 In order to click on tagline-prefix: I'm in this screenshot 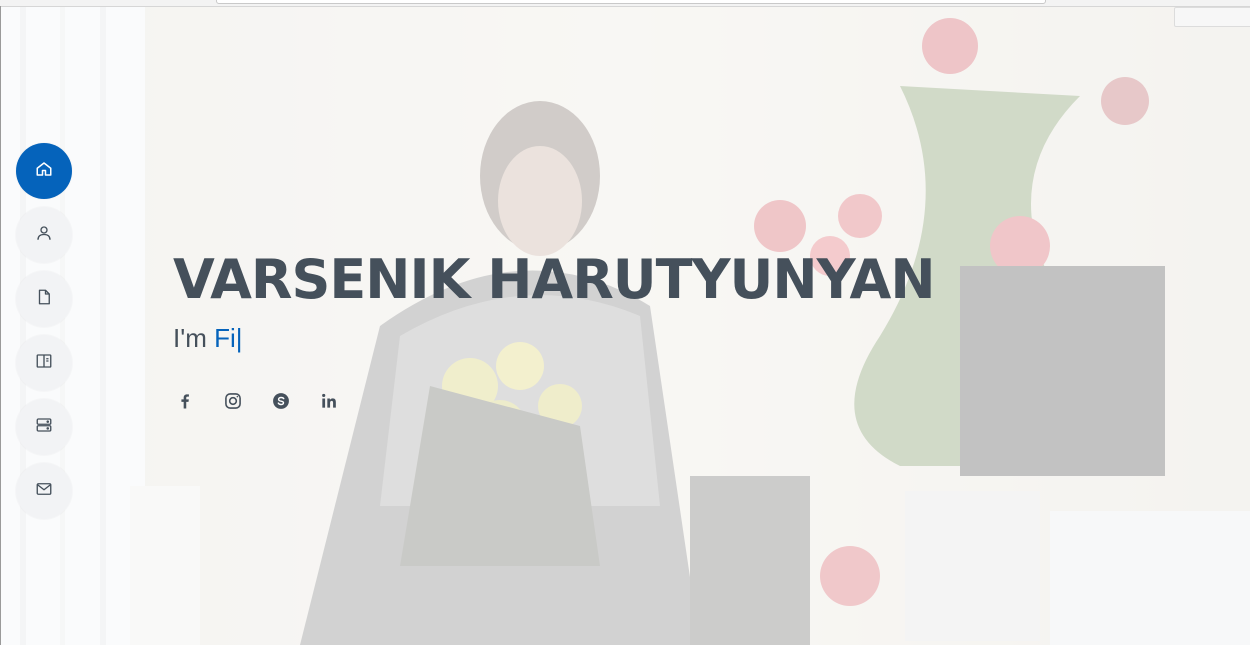, I will do `click(194, 338)`.